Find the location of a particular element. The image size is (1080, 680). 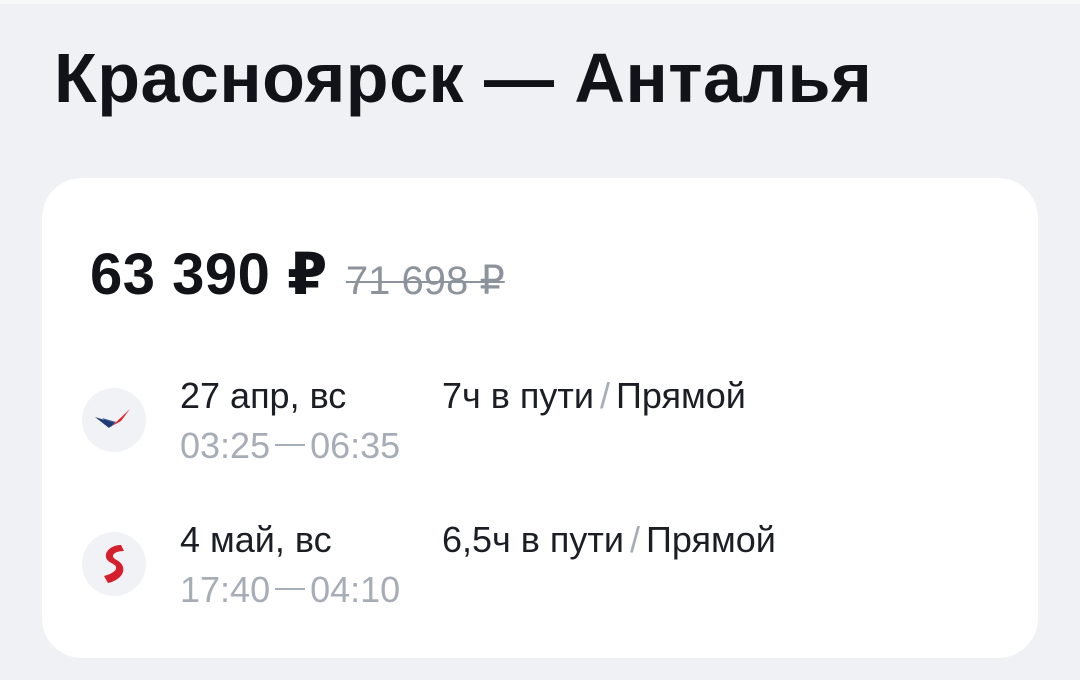

segment-duration: 6,5ч в пути is located at coordinates (533, 539).